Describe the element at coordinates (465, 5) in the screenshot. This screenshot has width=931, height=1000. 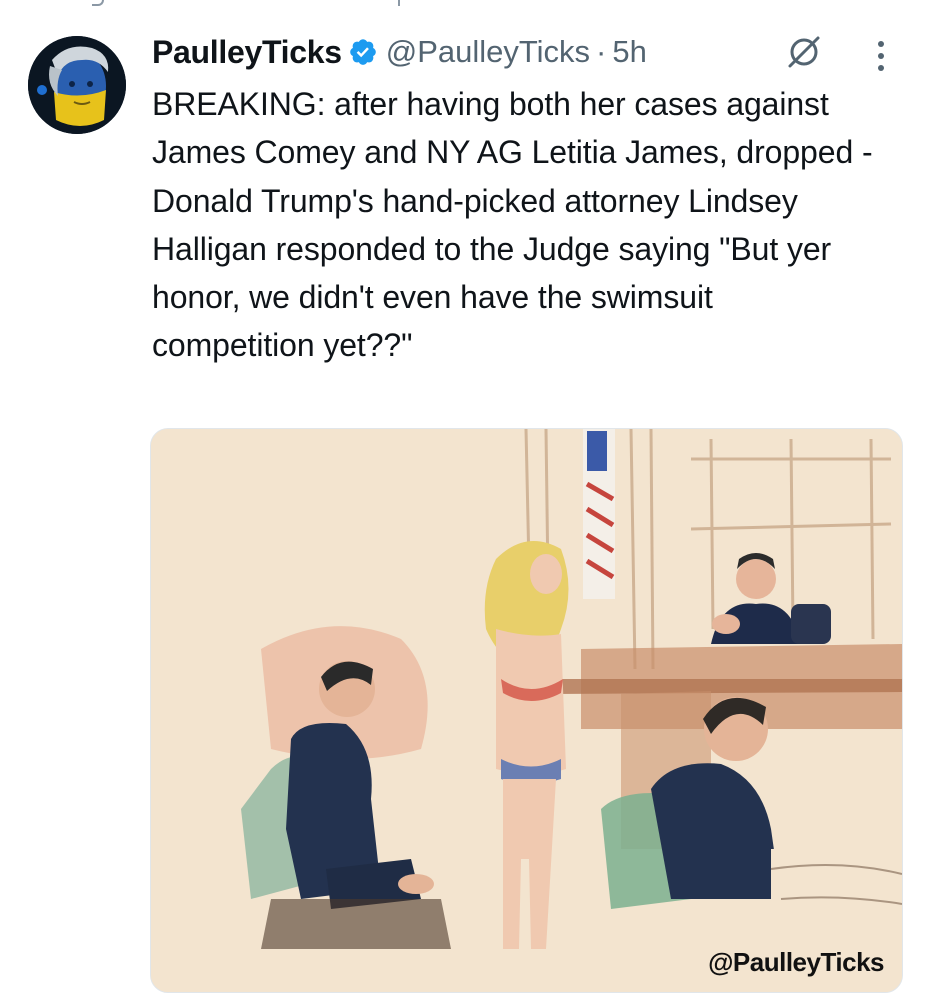
I see `previous-tweet-fragment` at that location.